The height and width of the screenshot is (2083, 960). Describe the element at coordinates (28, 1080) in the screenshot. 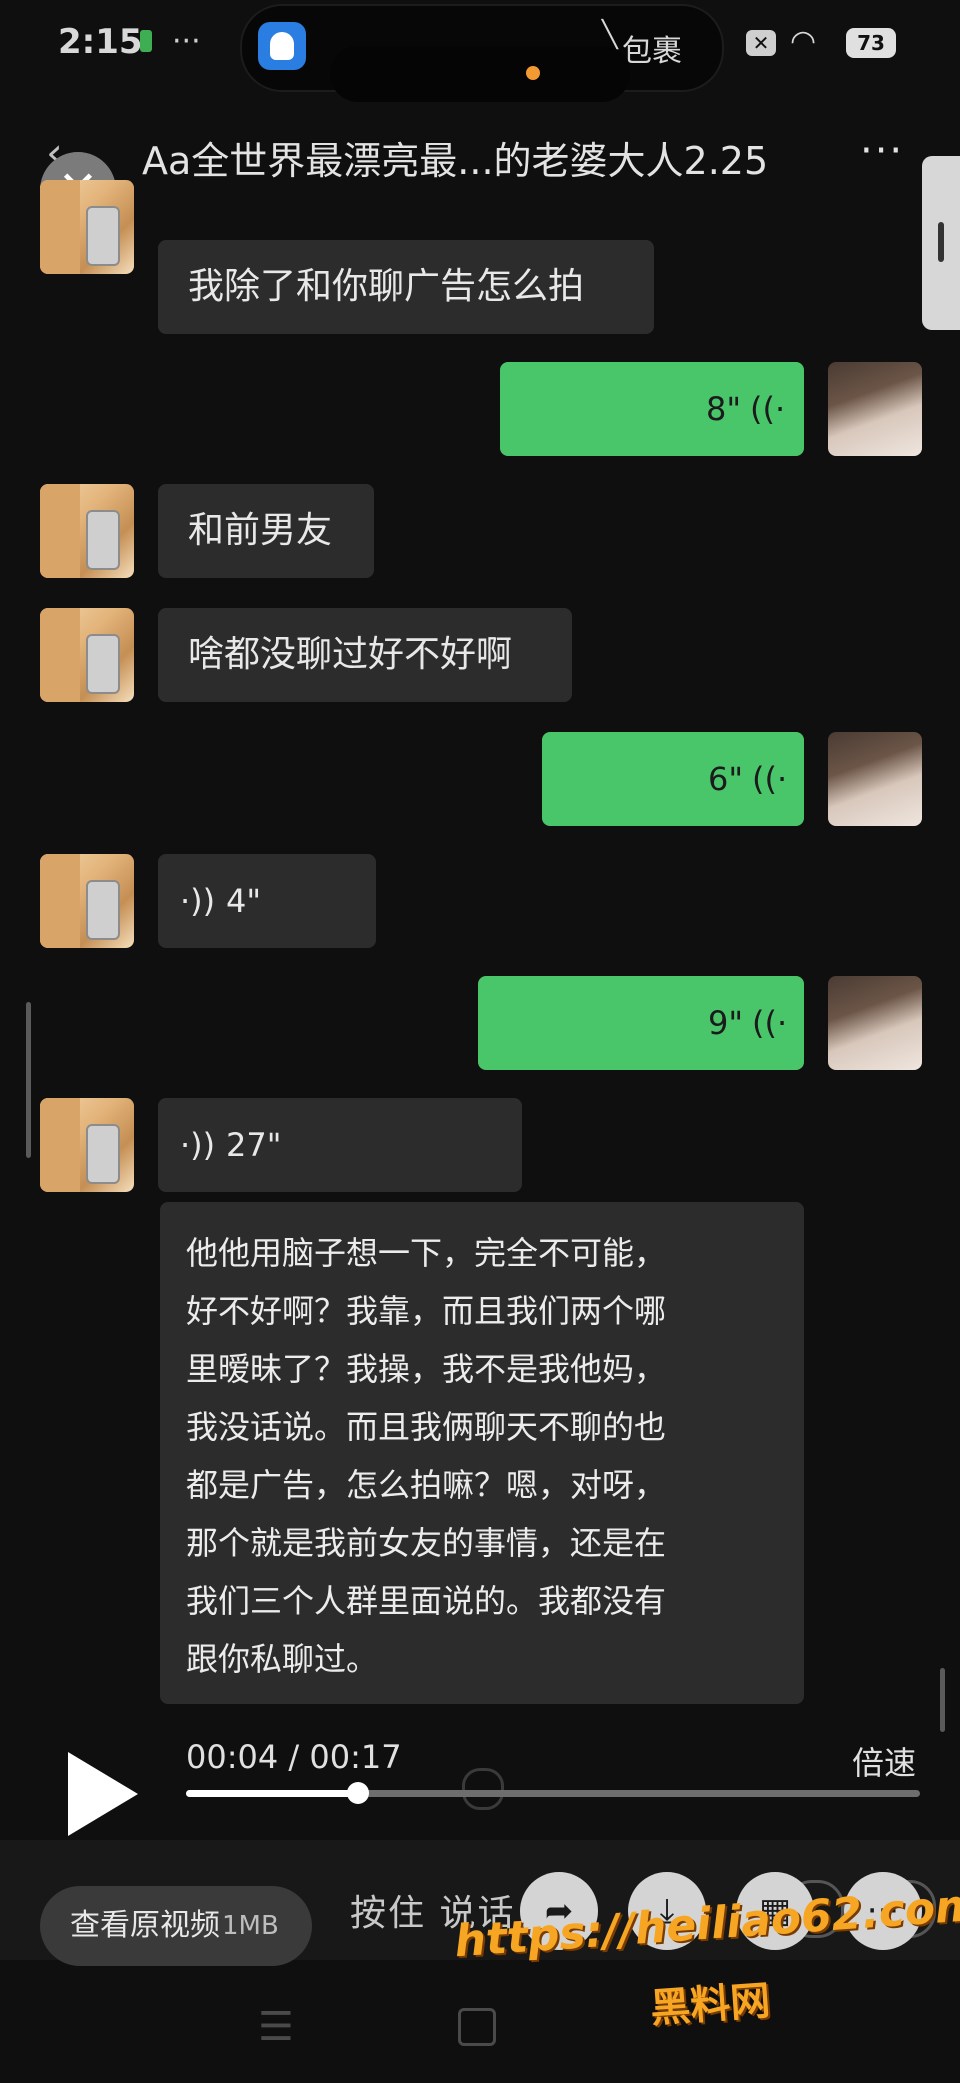

I see `scrollbar-left` at that location.